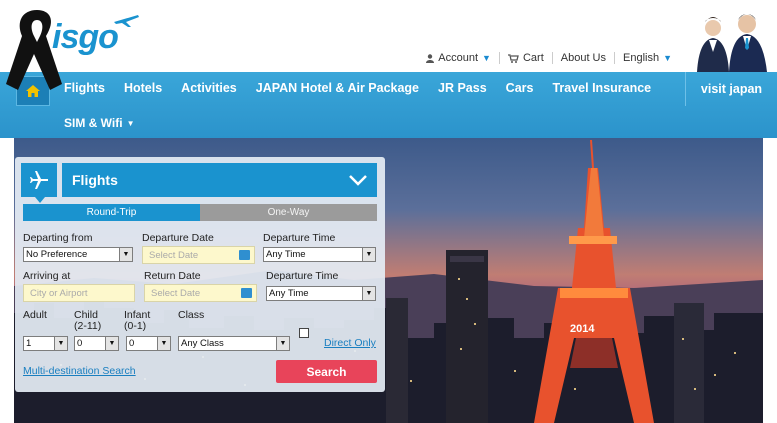  What do you see at coordinates (79, 371) in the screenshot?
I see `multi-destination-link: Multi-destination Search` at bounding box center [79, 371].